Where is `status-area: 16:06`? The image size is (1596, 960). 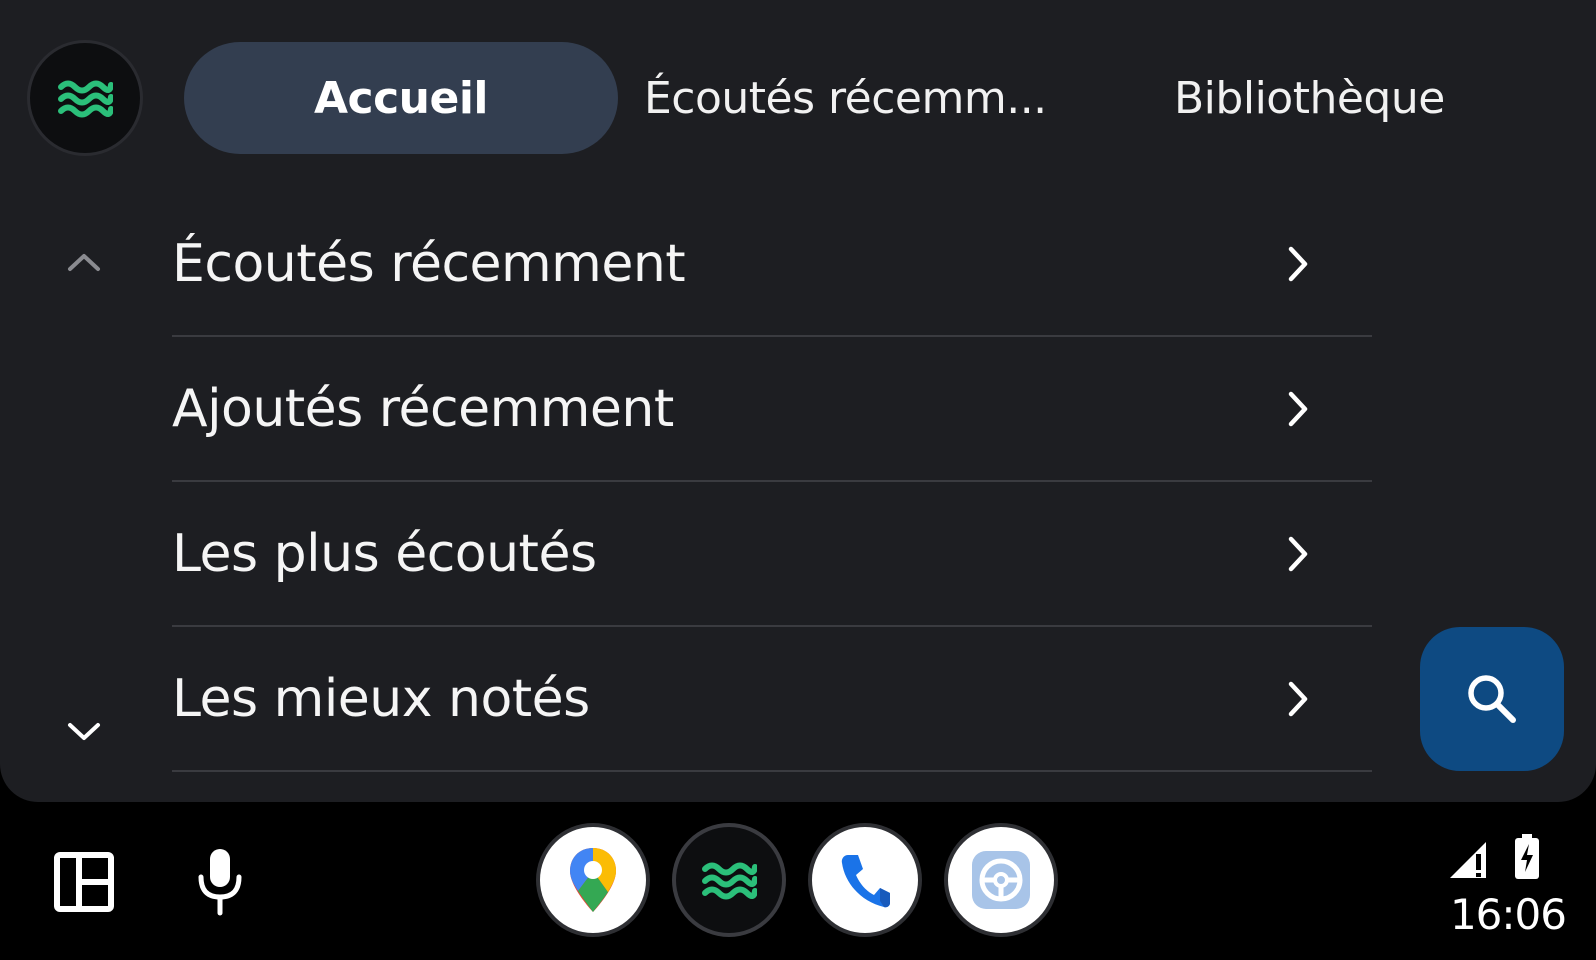
status-area: 16:06 is located at coordinates (1496, 885).